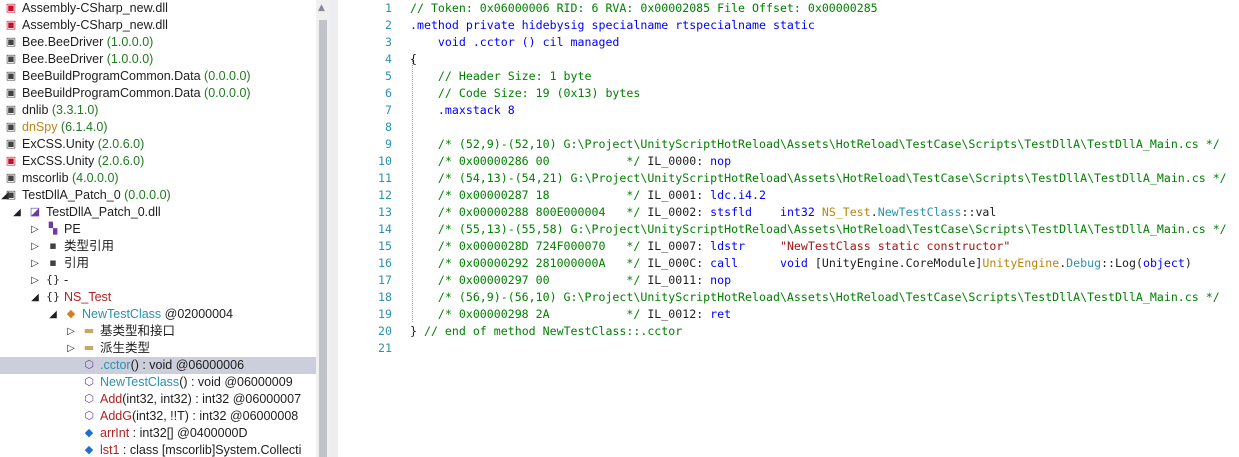 This screenshot has height=457, width=1239. I want to click on line-number: 11, so click(385, 178).